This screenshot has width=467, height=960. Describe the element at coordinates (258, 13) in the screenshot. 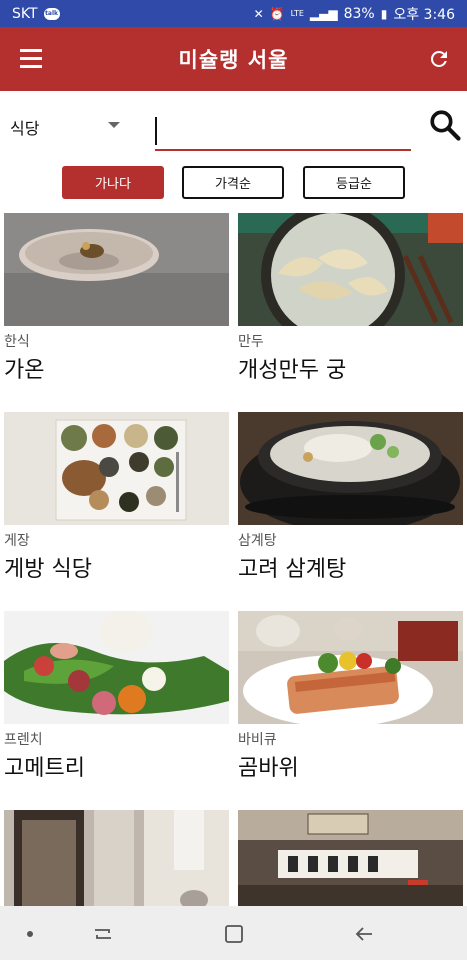

I see `mute-icon: ✕` at that location.